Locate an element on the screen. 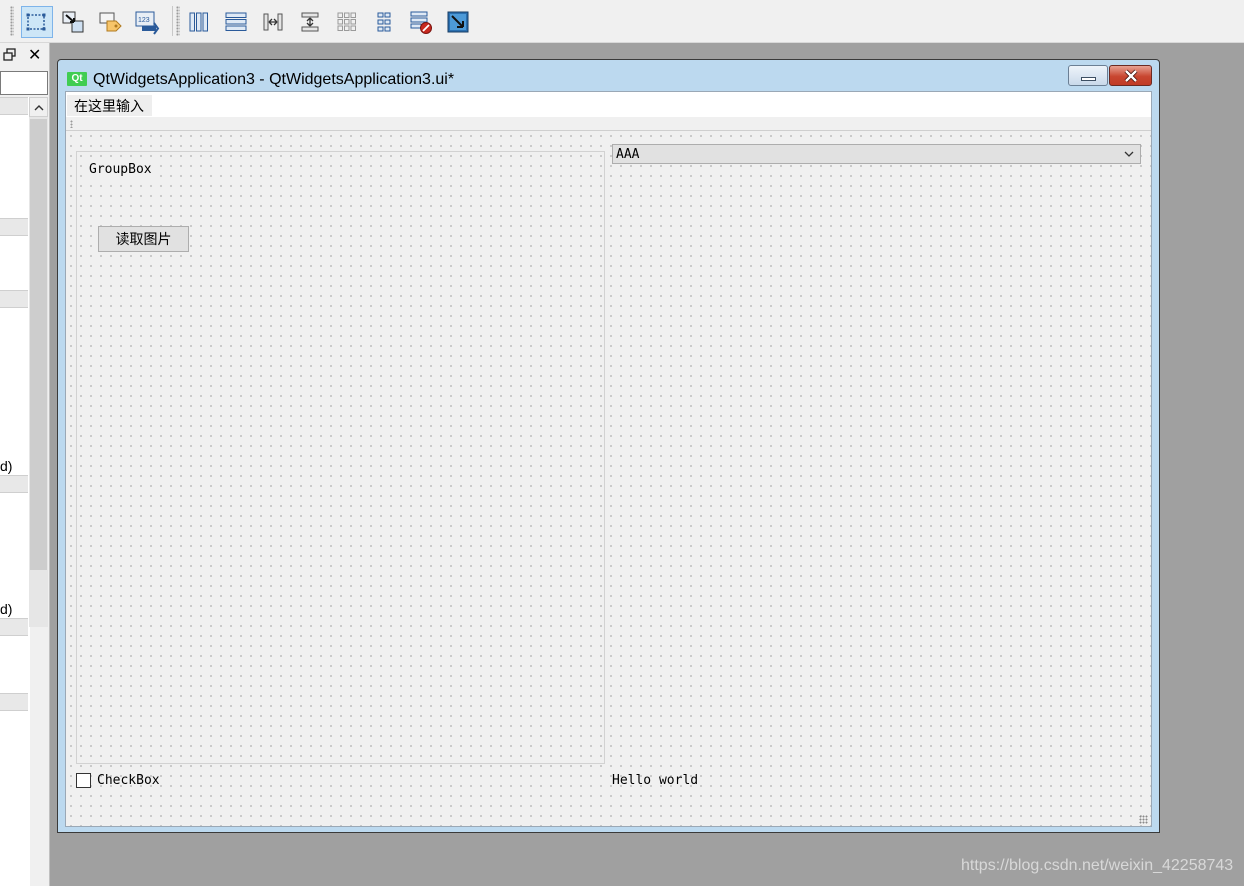 Image resolution: width=1244 pixels, height=886 pixels. svg-text: 123 is located at coordinates (144, 20).